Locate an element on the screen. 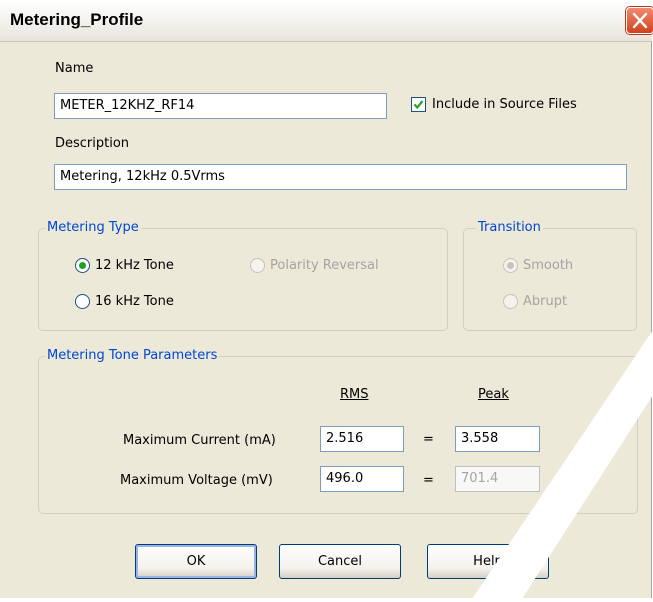 This screenshot has height=602, width=653. description-label: Description is located at coordinates (92, 143).